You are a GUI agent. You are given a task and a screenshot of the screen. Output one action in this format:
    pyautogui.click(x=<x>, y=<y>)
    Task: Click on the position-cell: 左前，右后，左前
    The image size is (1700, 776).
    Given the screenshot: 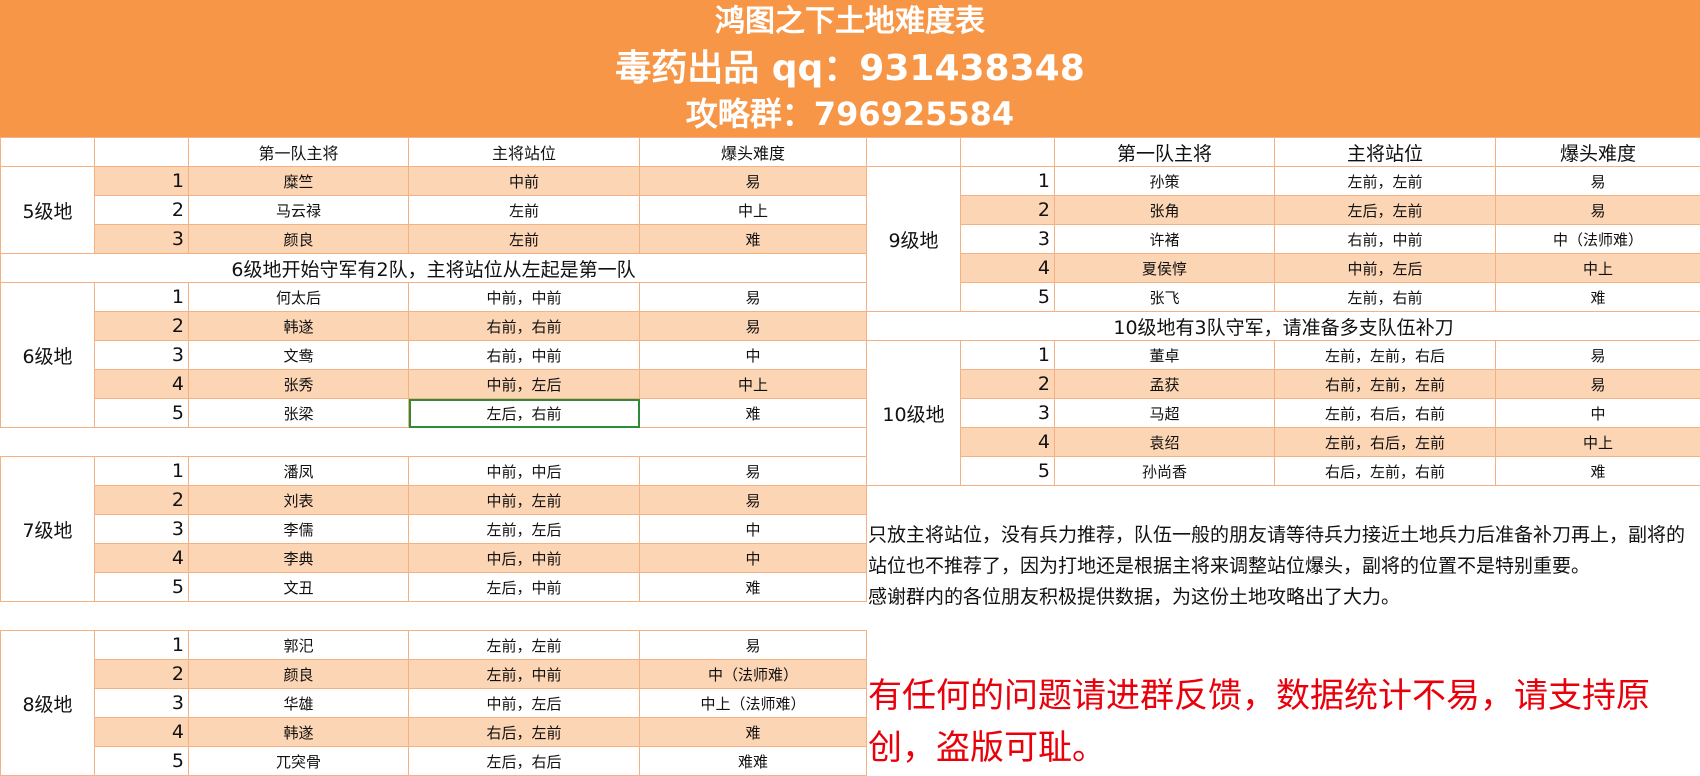 What is the action you would take?
    pyautogui.click(x=1385, y=442)
    